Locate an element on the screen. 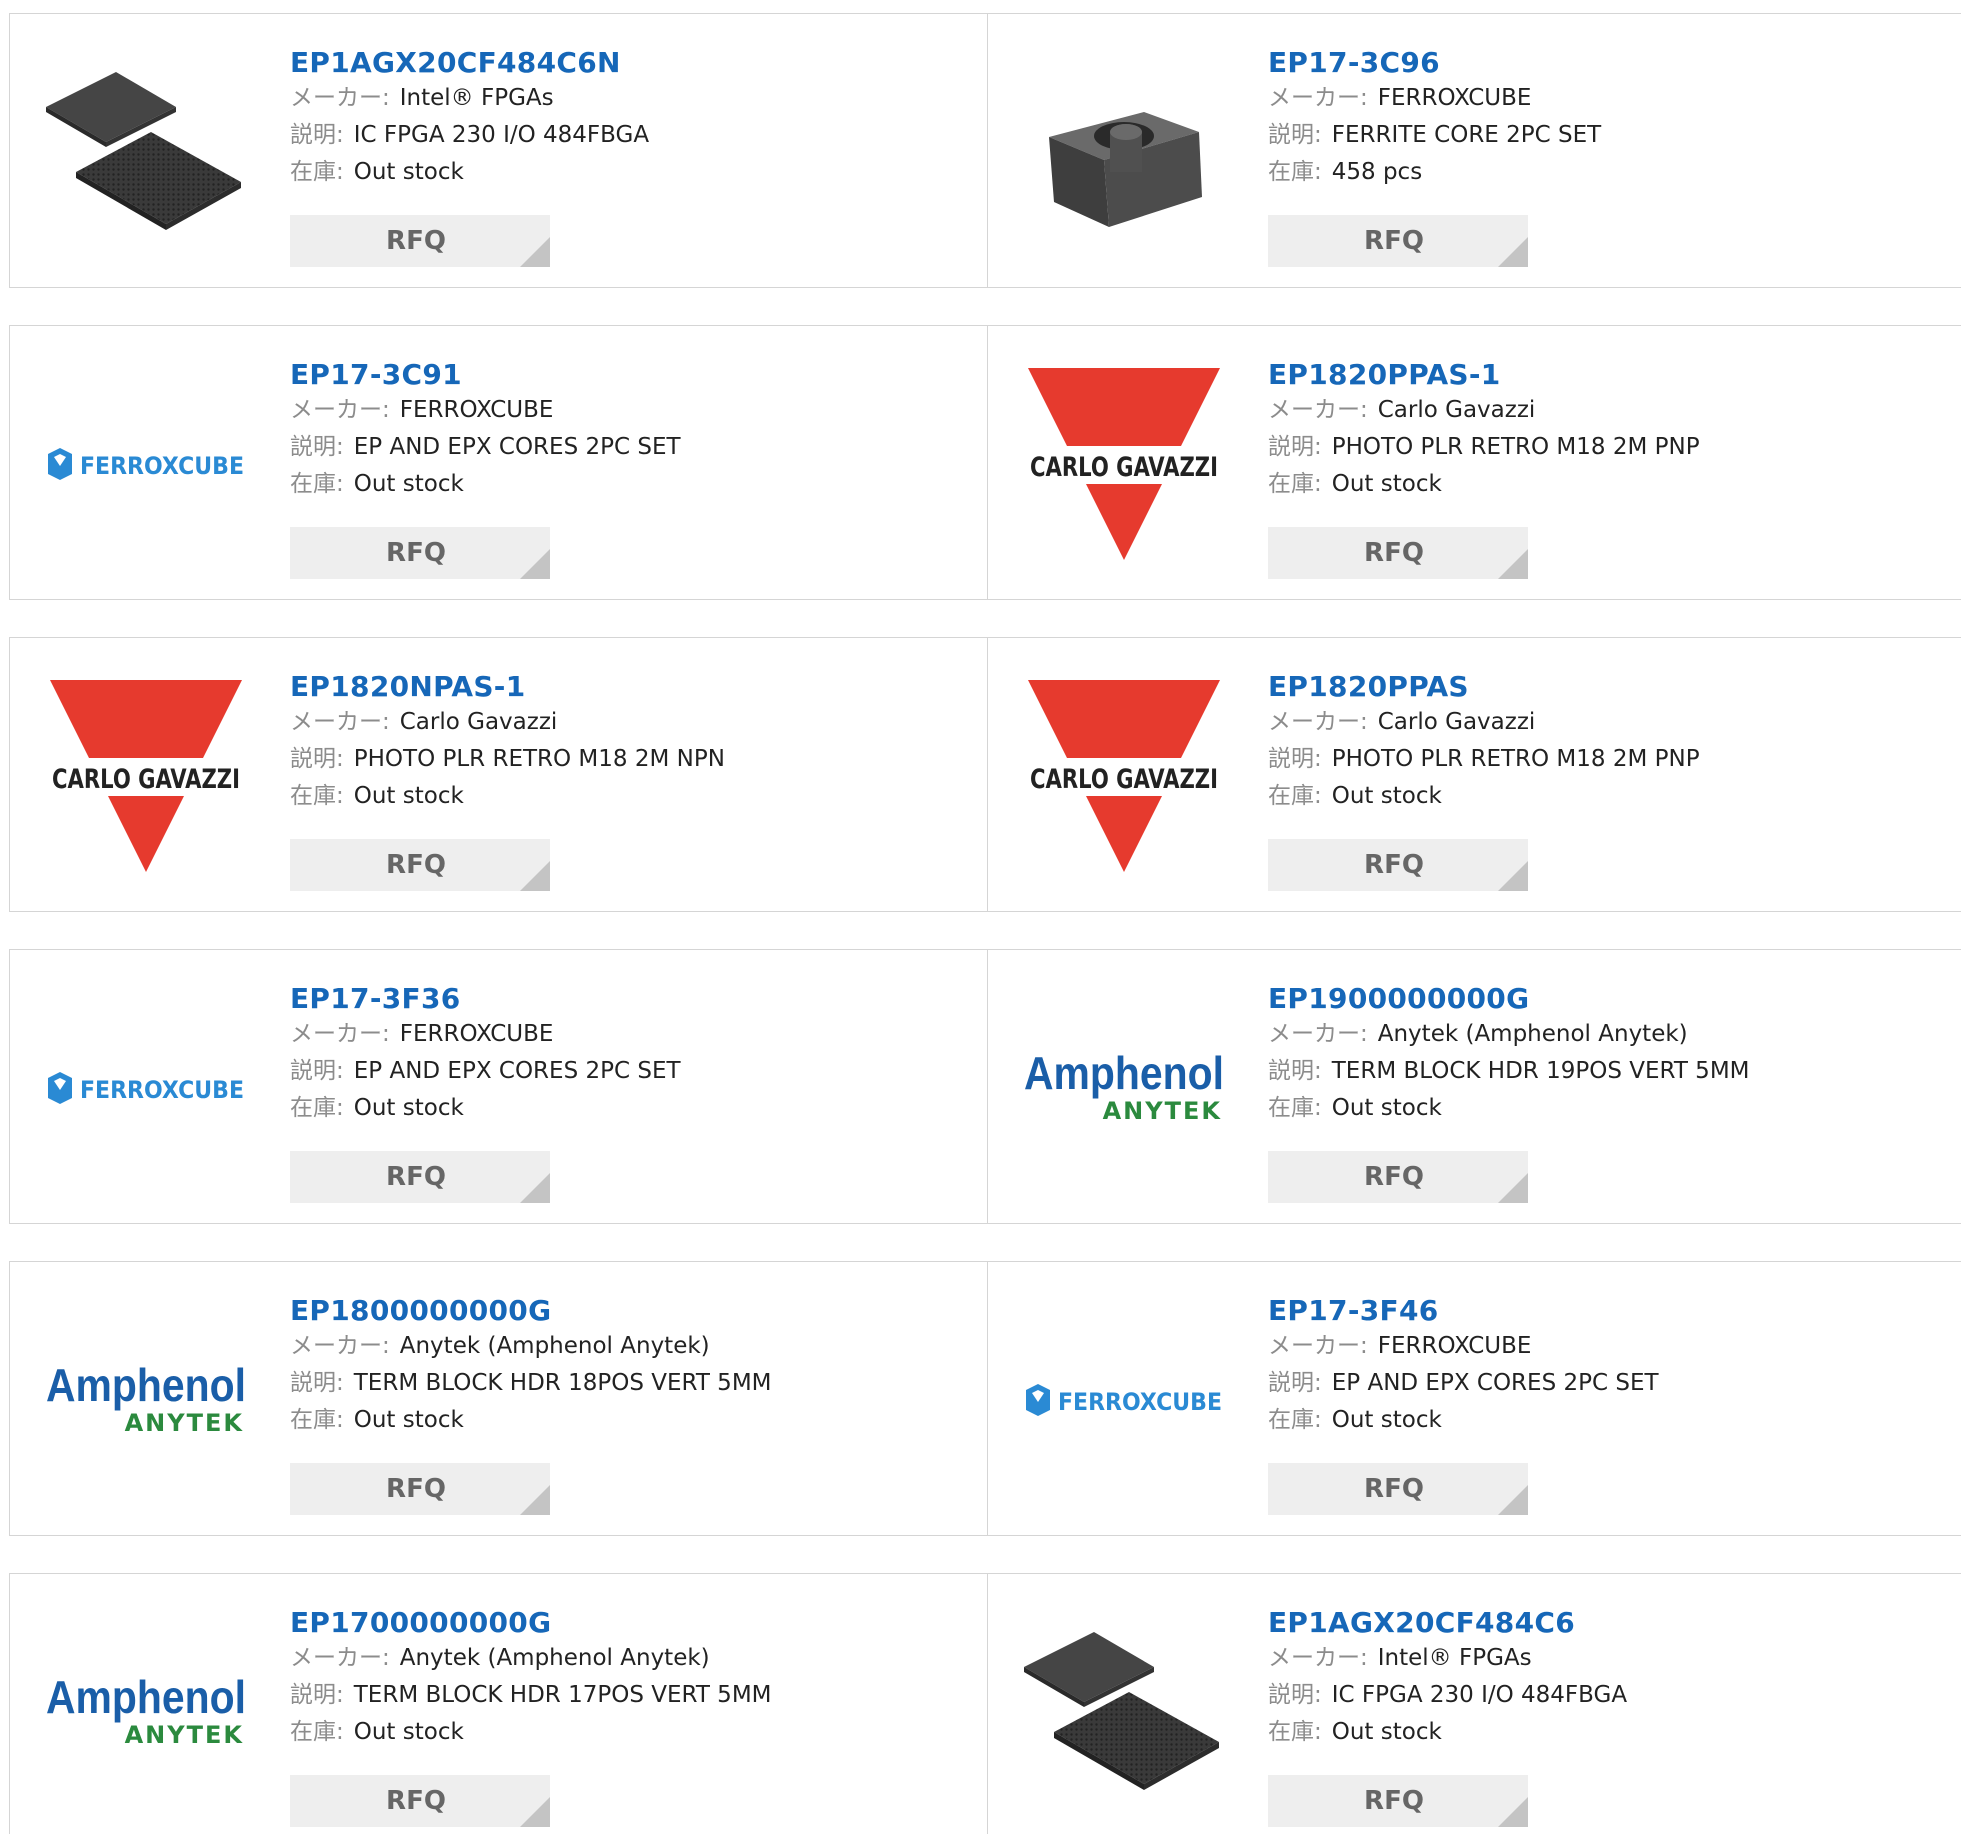 The height and width of the screenshot is (1834, 1961). part-number-link: EP1700000000G is located at coordinates (531, 1623).